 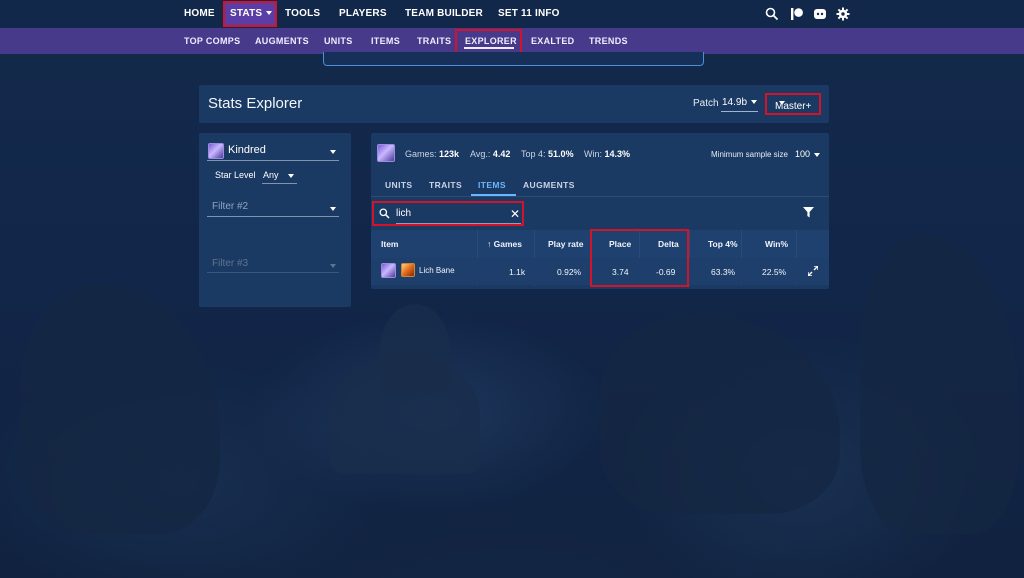 What do you see at coordinates (813, 271) in the screenshot?
I see `expand-icon` at bounding box center [813, 271].